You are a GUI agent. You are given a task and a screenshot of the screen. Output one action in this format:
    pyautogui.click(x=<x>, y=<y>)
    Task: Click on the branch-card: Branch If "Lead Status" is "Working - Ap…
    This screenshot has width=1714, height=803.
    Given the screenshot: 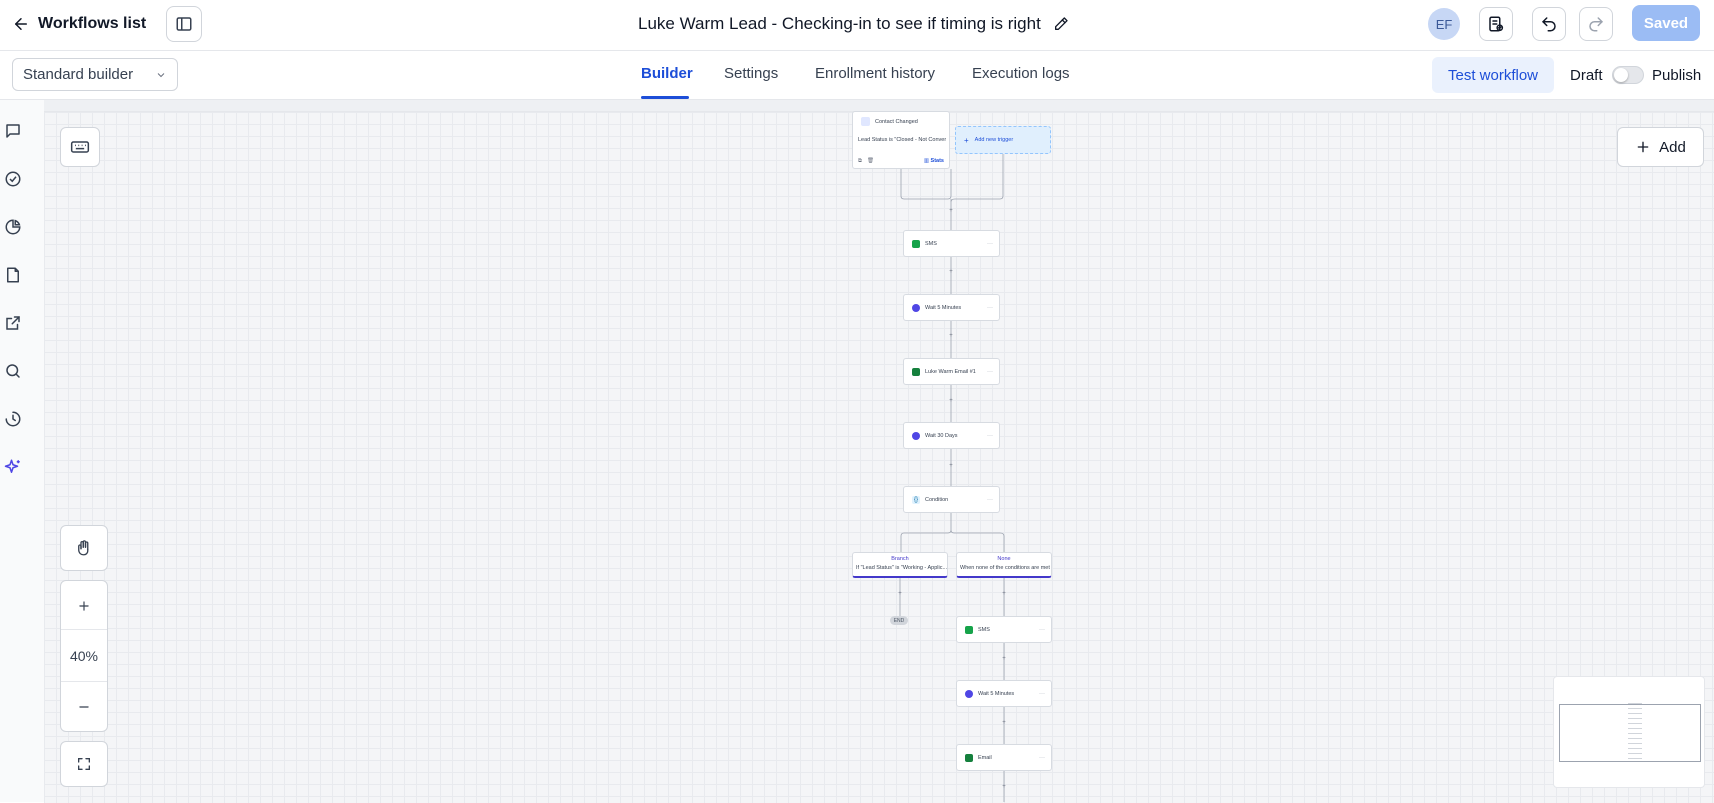 What is the action you would take?
    pyautogui.click(x=900, y=565)
    